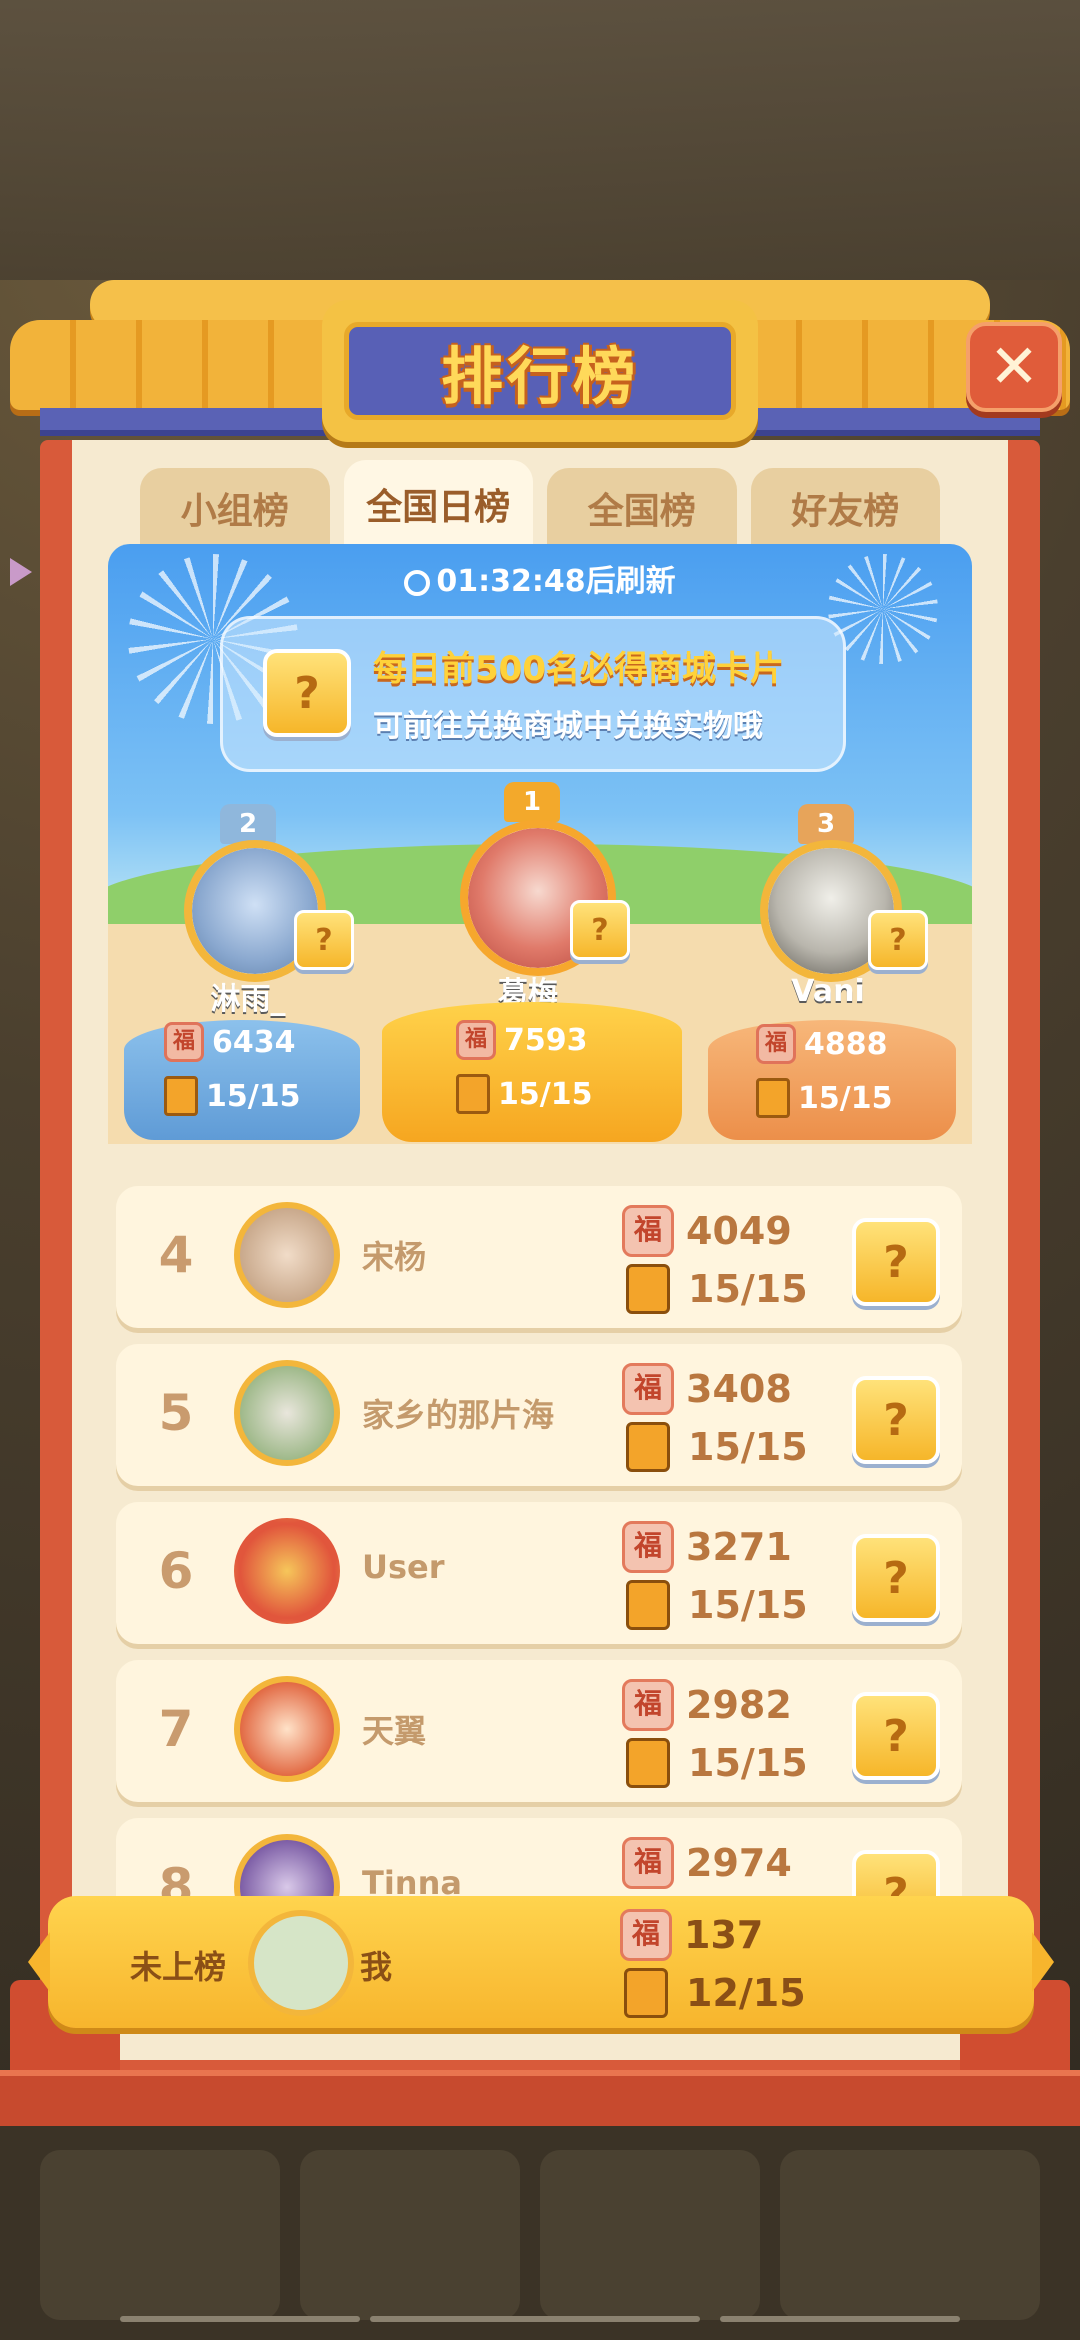 Image resolution: width=1080 pixels, height=2340 pixels. What do you see at coordinates (176, 1413) in the screenshot?
I see `rank-number: 5` at bounding box center [176, 1413].